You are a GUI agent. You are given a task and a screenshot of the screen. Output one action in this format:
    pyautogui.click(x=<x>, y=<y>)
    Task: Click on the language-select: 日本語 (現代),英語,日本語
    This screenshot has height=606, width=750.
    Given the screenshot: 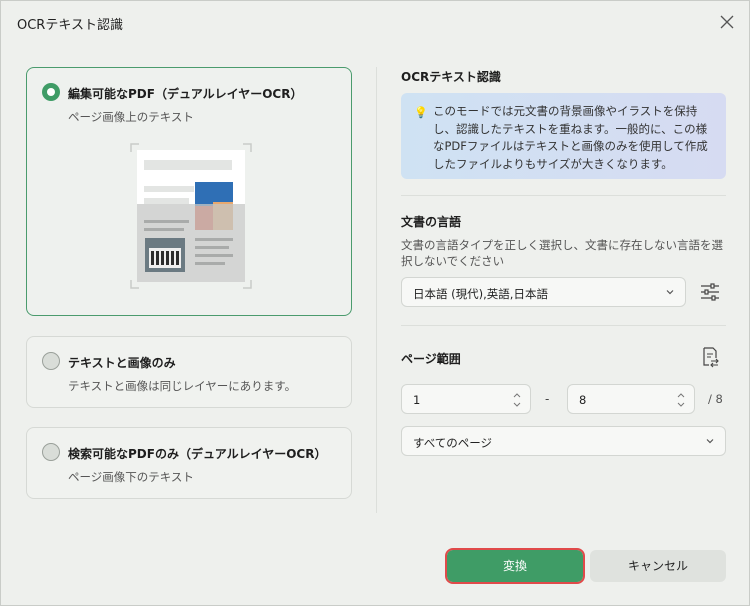 What is the action you would take?
    pyautogui.click(x=543, y=292)
    